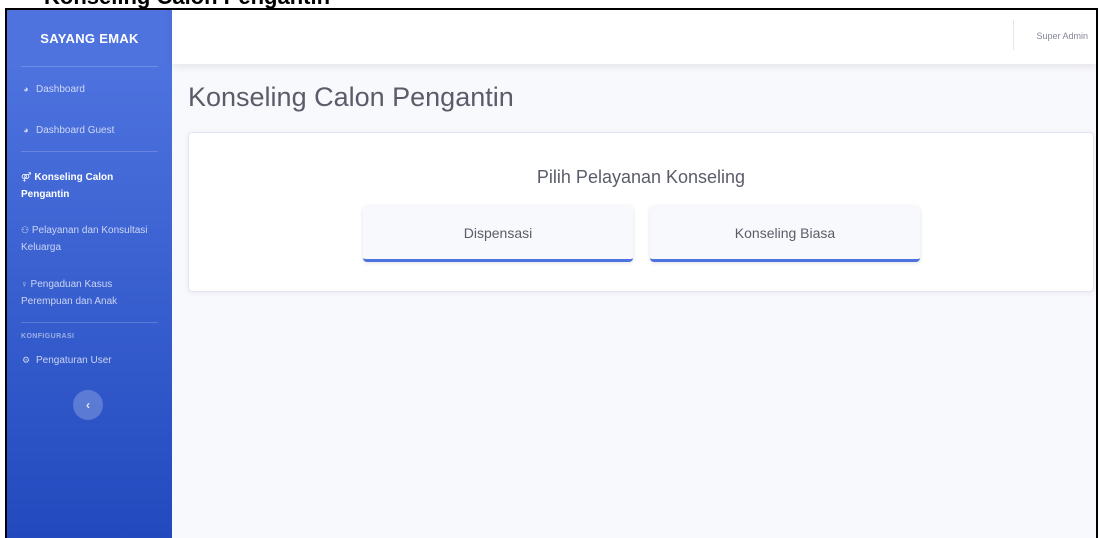  What do you see at coordinates (24, 284) in the screenshot?
I see `female-icon: ♀` at bounding box center [24, 284].